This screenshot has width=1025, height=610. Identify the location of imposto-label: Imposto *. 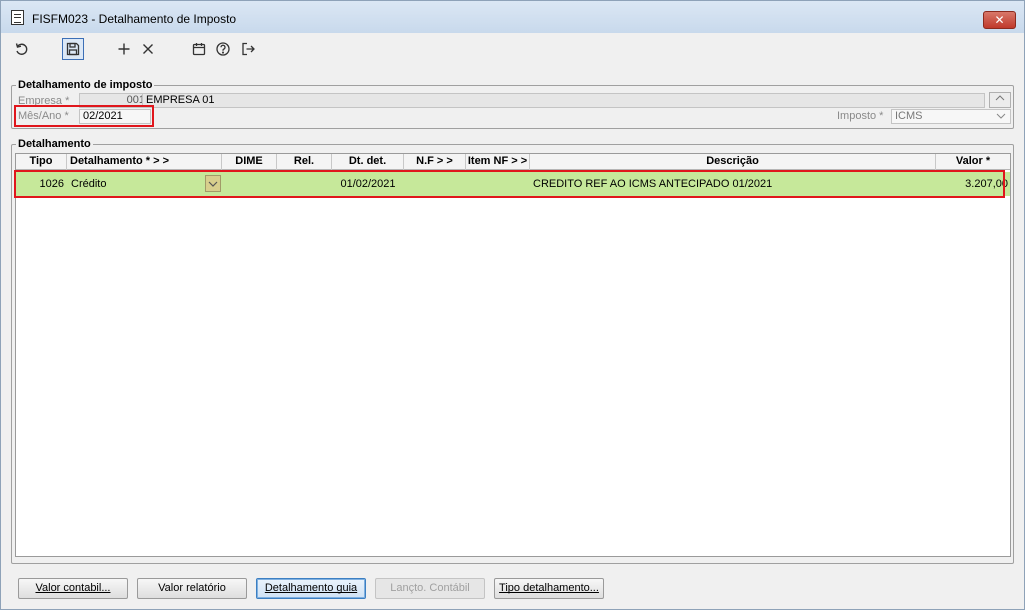
(860, 116).